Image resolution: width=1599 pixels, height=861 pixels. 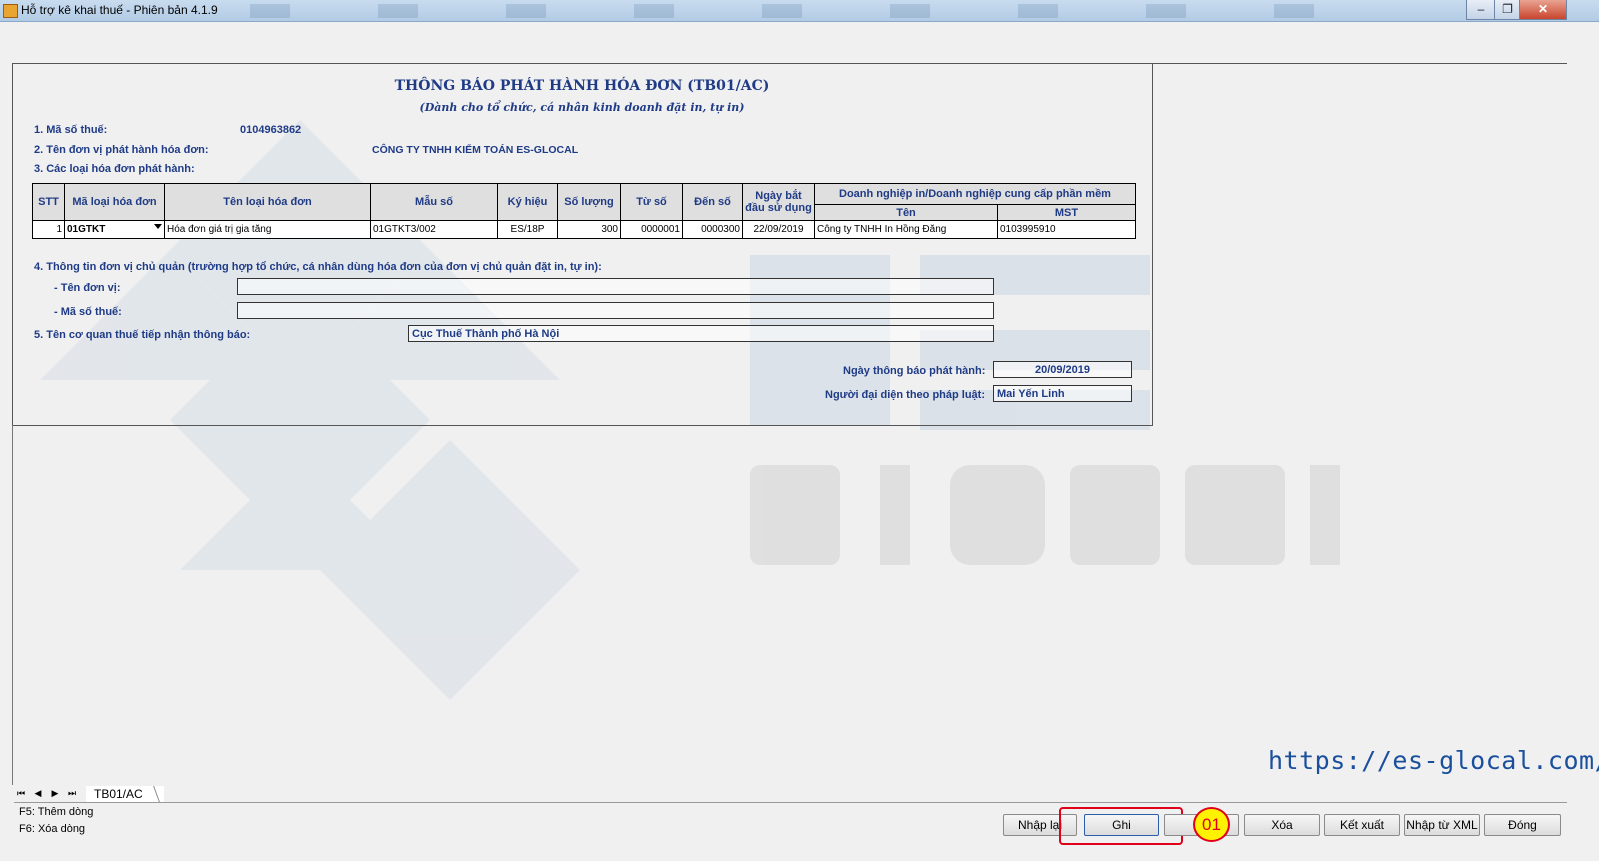 I want to click on maximize-button: ❐, so click(x=1507, y=10).